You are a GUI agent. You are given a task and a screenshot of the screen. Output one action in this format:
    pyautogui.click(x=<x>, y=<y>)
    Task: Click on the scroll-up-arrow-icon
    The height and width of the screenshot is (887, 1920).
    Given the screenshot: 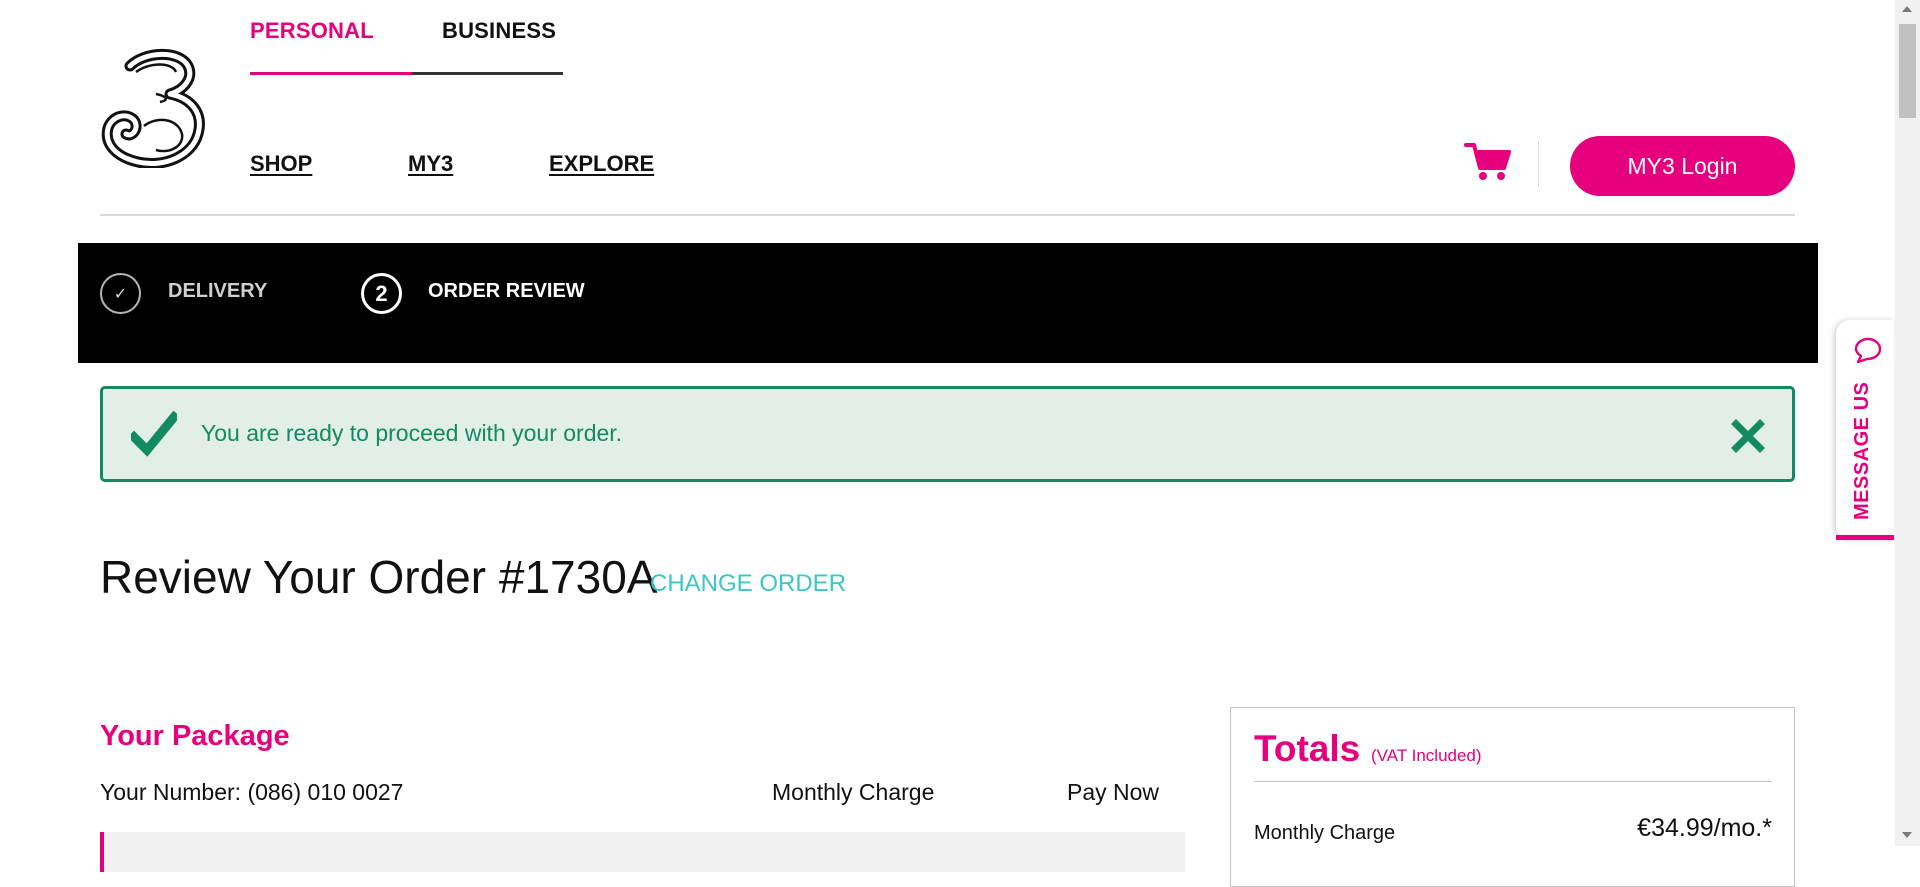 What is the action you would take?
    pyautogui.click(x=1907, y=9)
    